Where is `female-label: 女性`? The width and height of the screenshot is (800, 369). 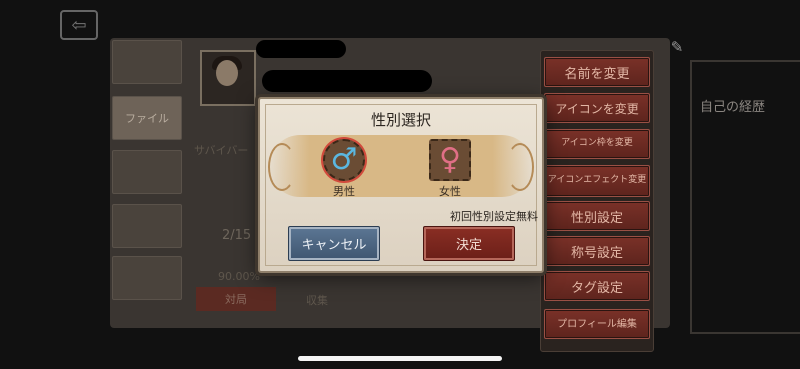
female-label: 女性 is located at coordinates (450, 191).